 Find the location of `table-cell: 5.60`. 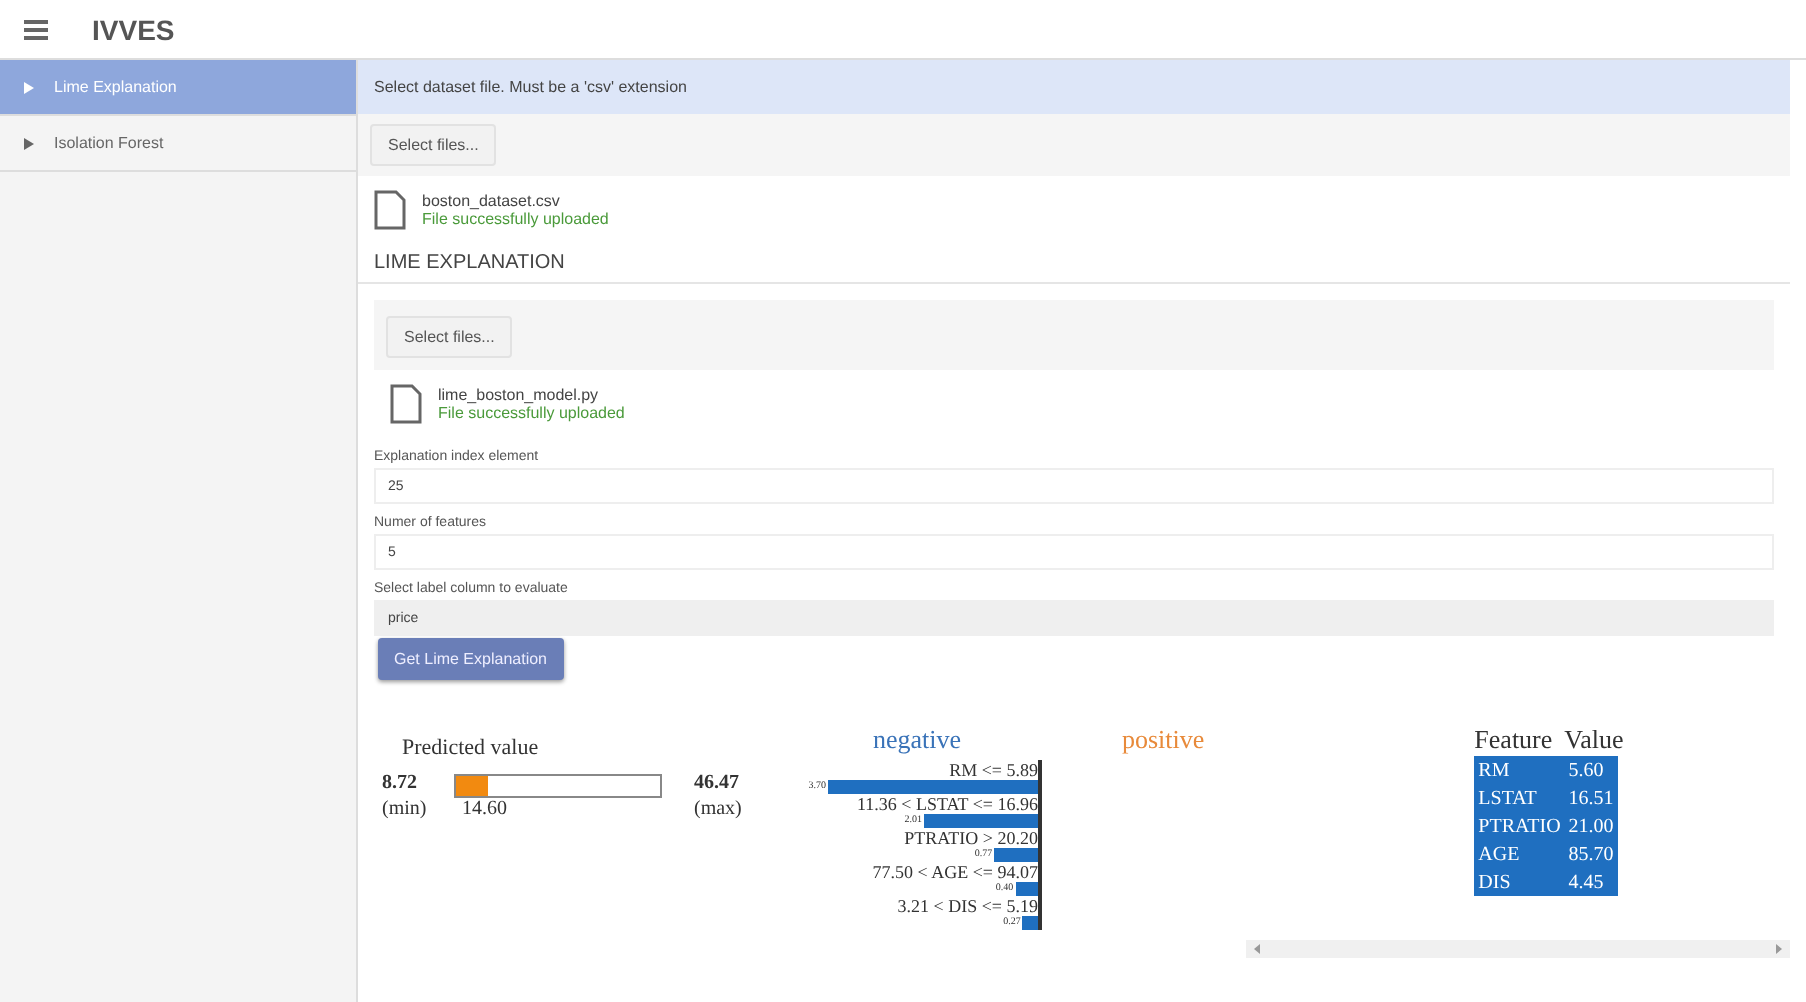

table-cell: 5.60 is located at coordinates (1586, 770).